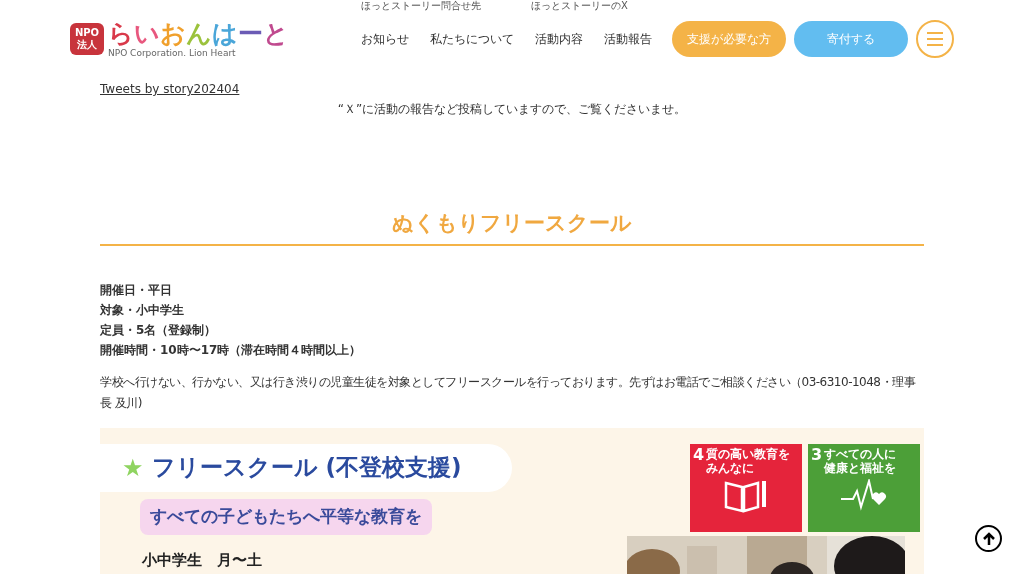 This screenshot has width=1024, height=574. I want to click on flyer-title: フリースクール (不登校支援), so click(306, 468).